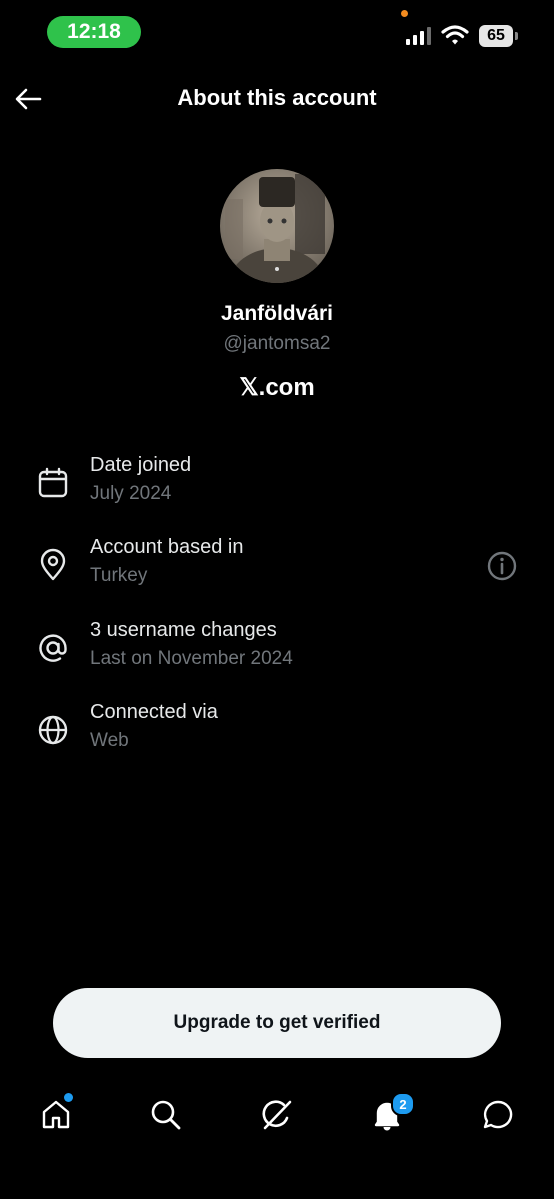 The height and width of the screenshot is (1199, 554). I want to click on detail-value: Web, so click(109, 740).